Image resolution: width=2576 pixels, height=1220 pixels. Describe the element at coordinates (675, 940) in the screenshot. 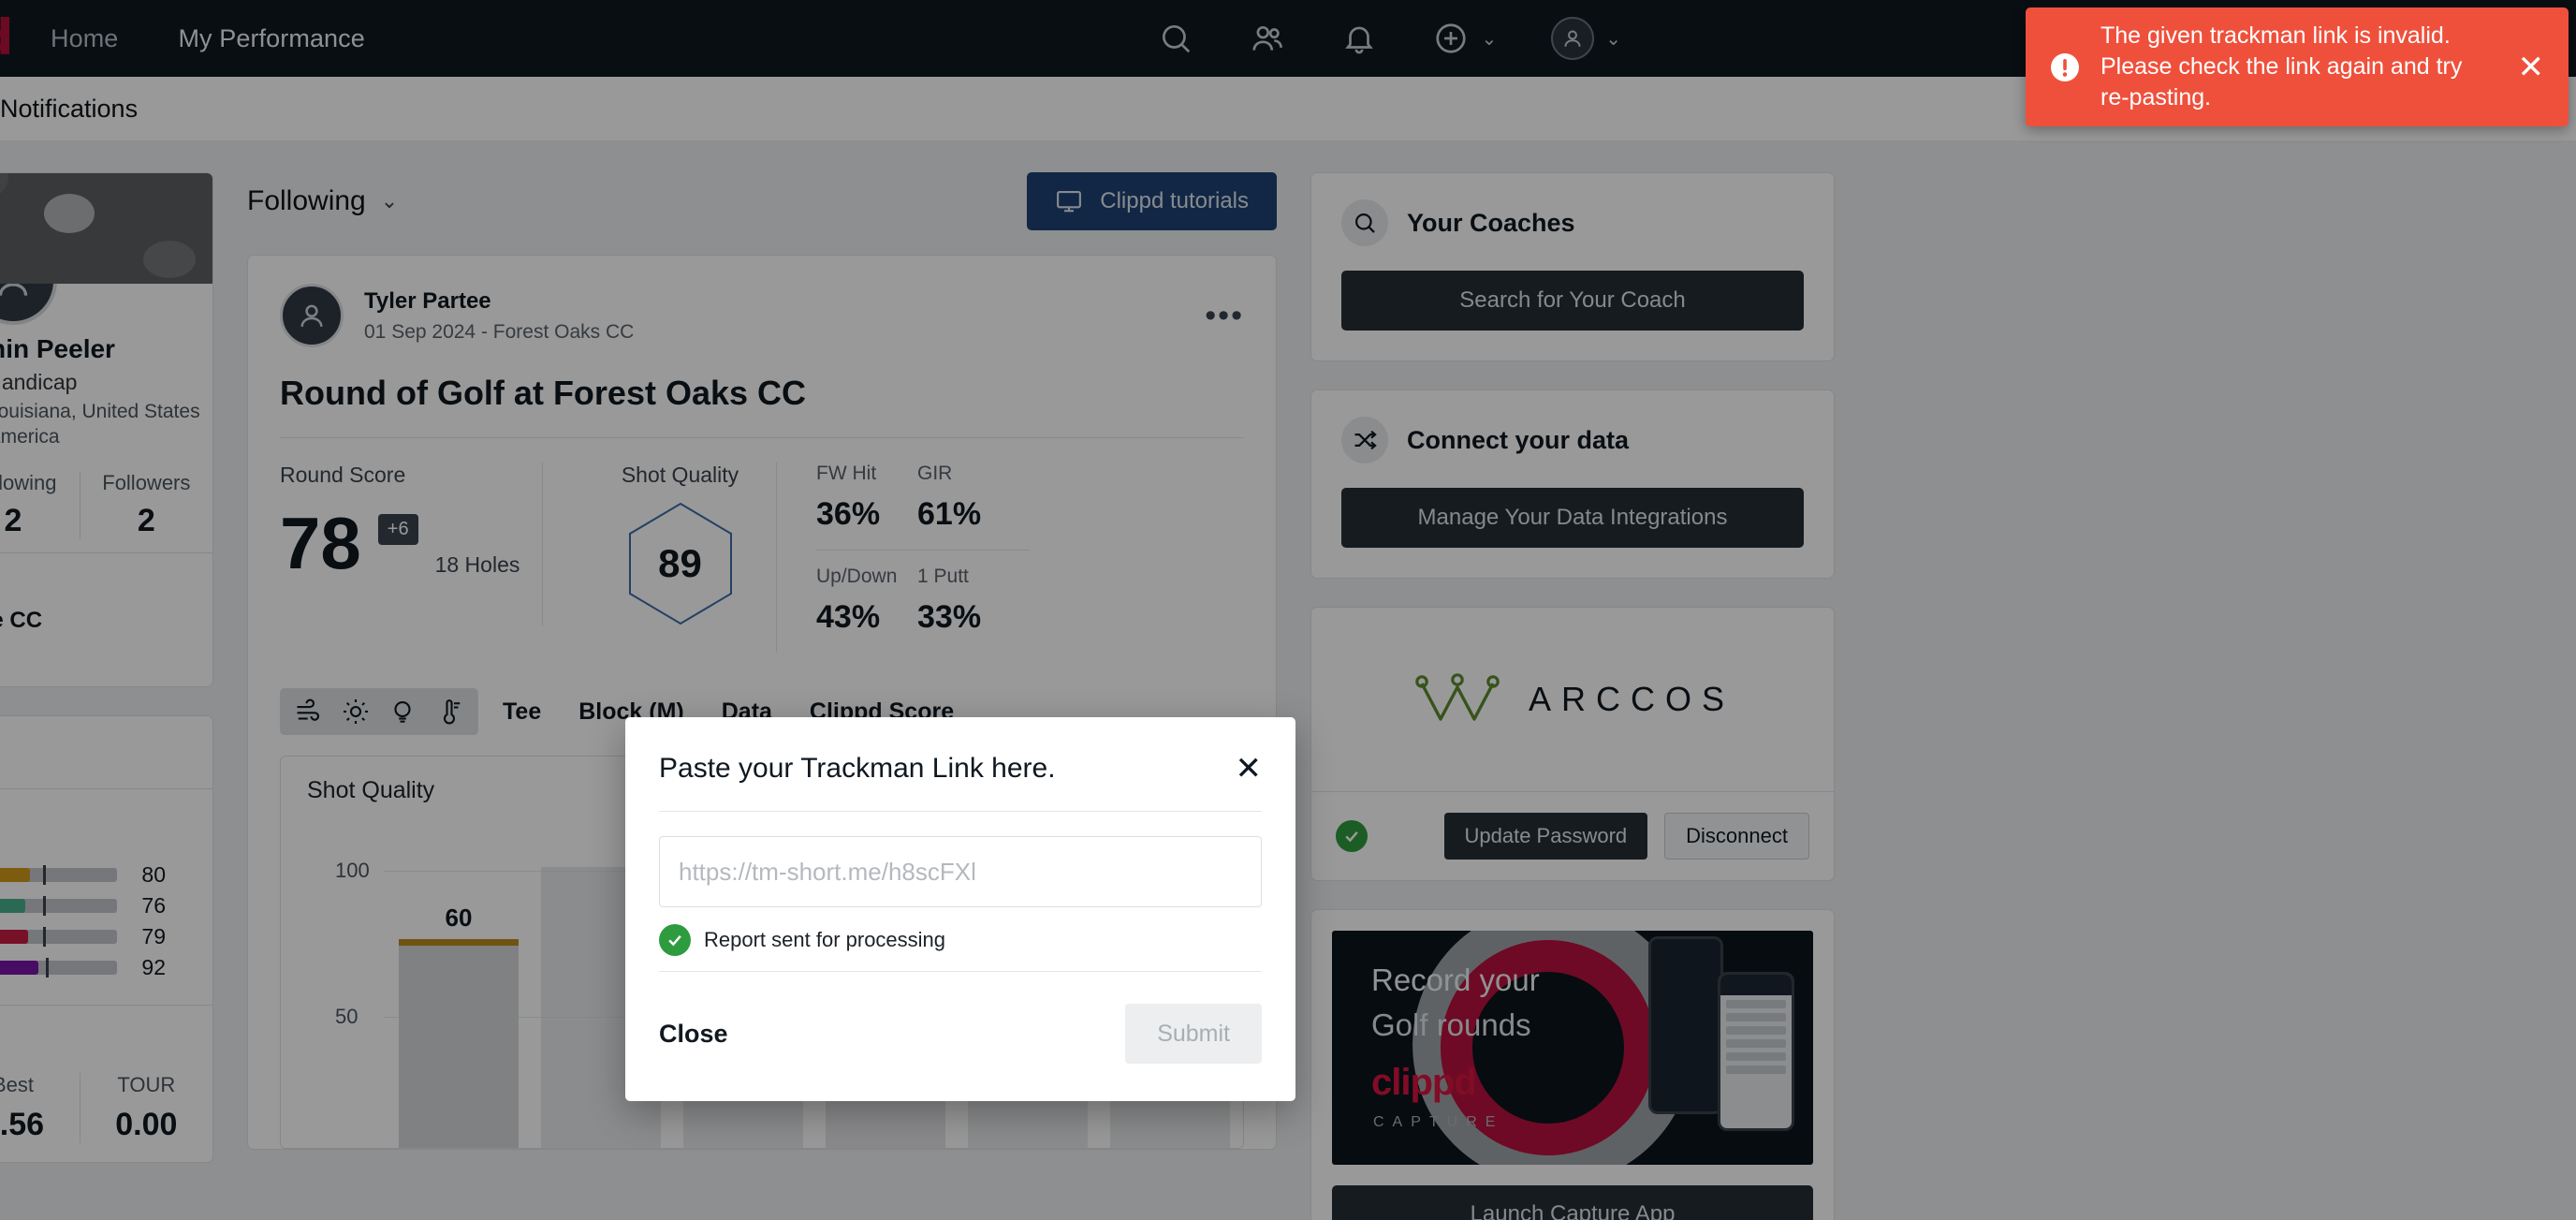

I see `green-check-icon` at that location.